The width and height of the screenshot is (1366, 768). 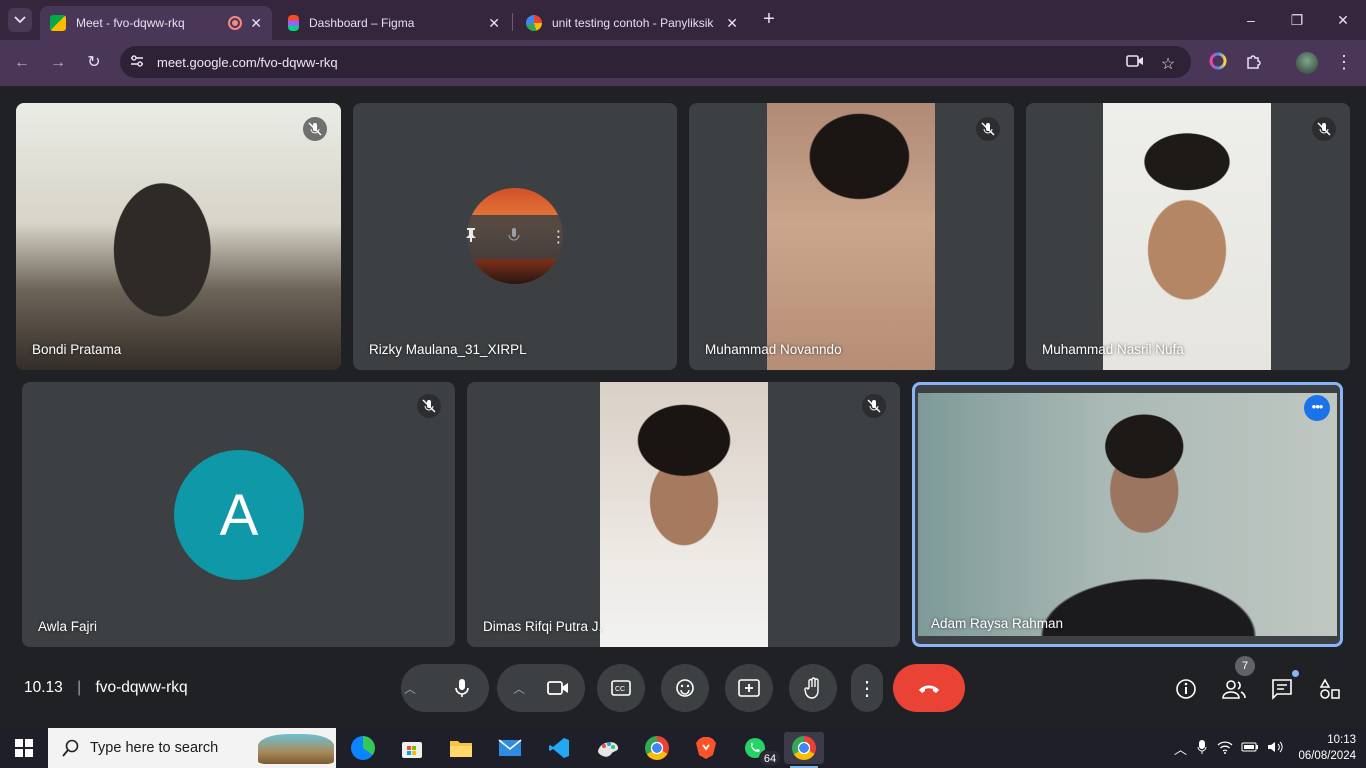 What do you see at coordinates (1218, 63) in the screenshot?
I see `color-extension-icon` at bounding box center [1218, 63].